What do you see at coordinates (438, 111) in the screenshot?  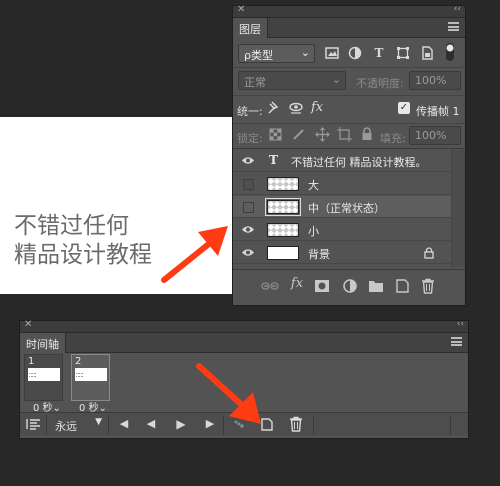 I see `propagate-label: 传播帧 1` at bounding box center [438, 111].